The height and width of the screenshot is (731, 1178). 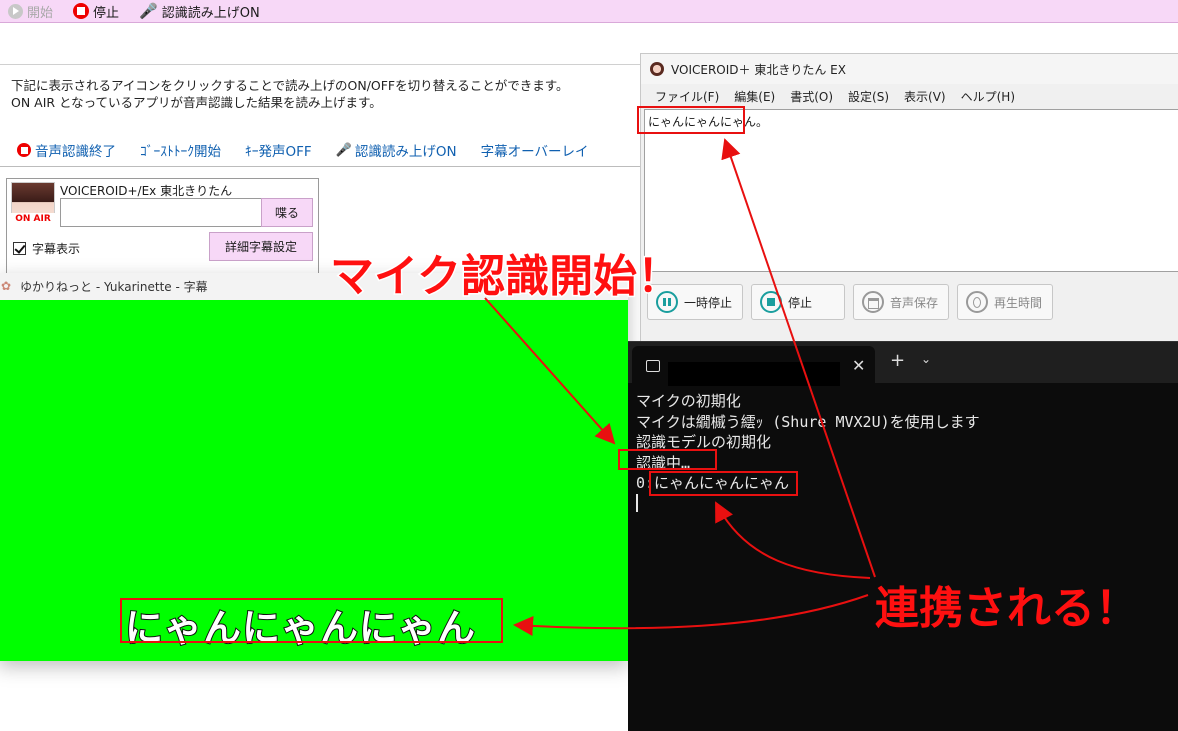 I want to click on arrow-to-recognizing, so click(x=550, y=371).